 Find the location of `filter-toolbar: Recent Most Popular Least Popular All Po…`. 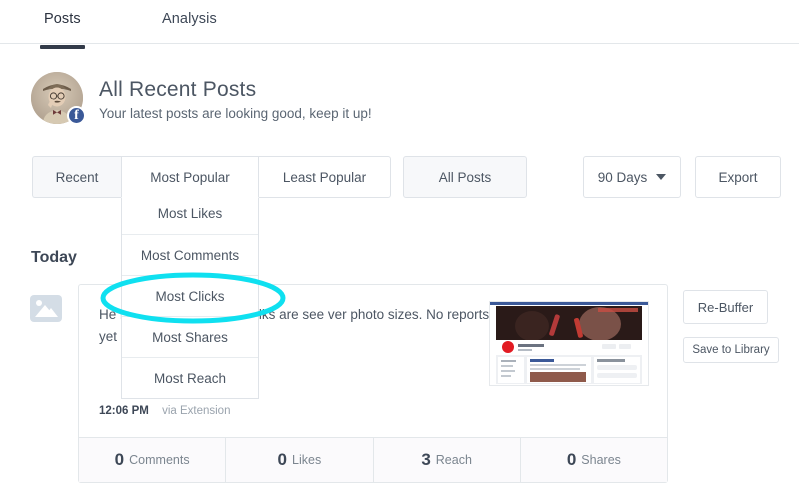

filter-toolbar: Recent Most Popular Least Popular All Po… is located at coordinates (399, 175).